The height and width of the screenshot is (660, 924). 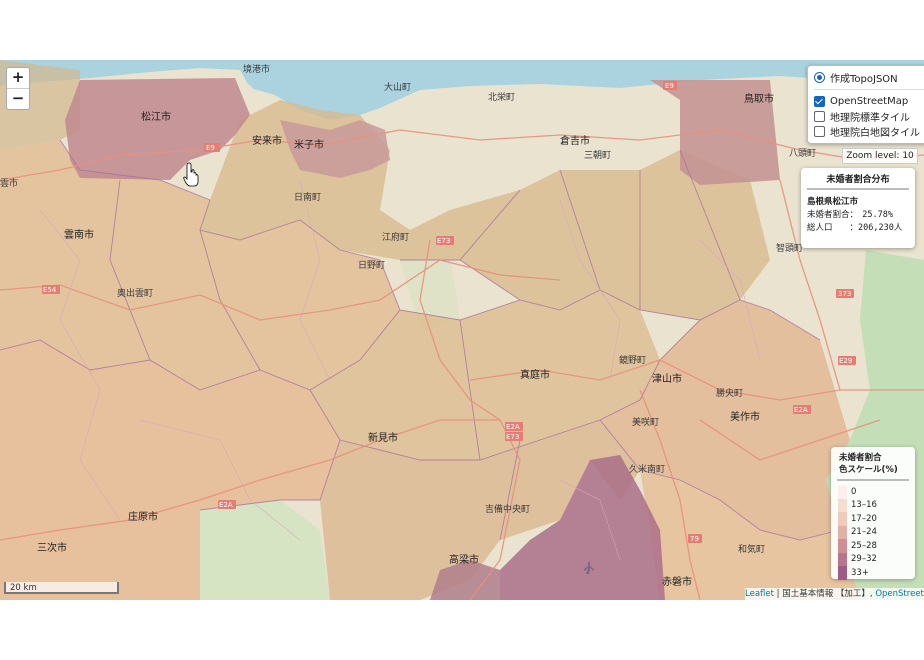 What do you see at coordinates (226, 505) in the screenshot?
I see `road-label-e2a: E2A` at bounding box center [226, 505].